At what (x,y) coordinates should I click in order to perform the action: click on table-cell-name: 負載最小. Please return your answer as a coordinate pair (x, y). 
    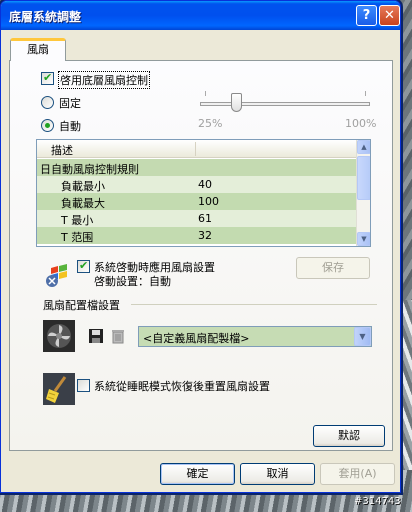
    Looking at the image, I should click on (83, 186).